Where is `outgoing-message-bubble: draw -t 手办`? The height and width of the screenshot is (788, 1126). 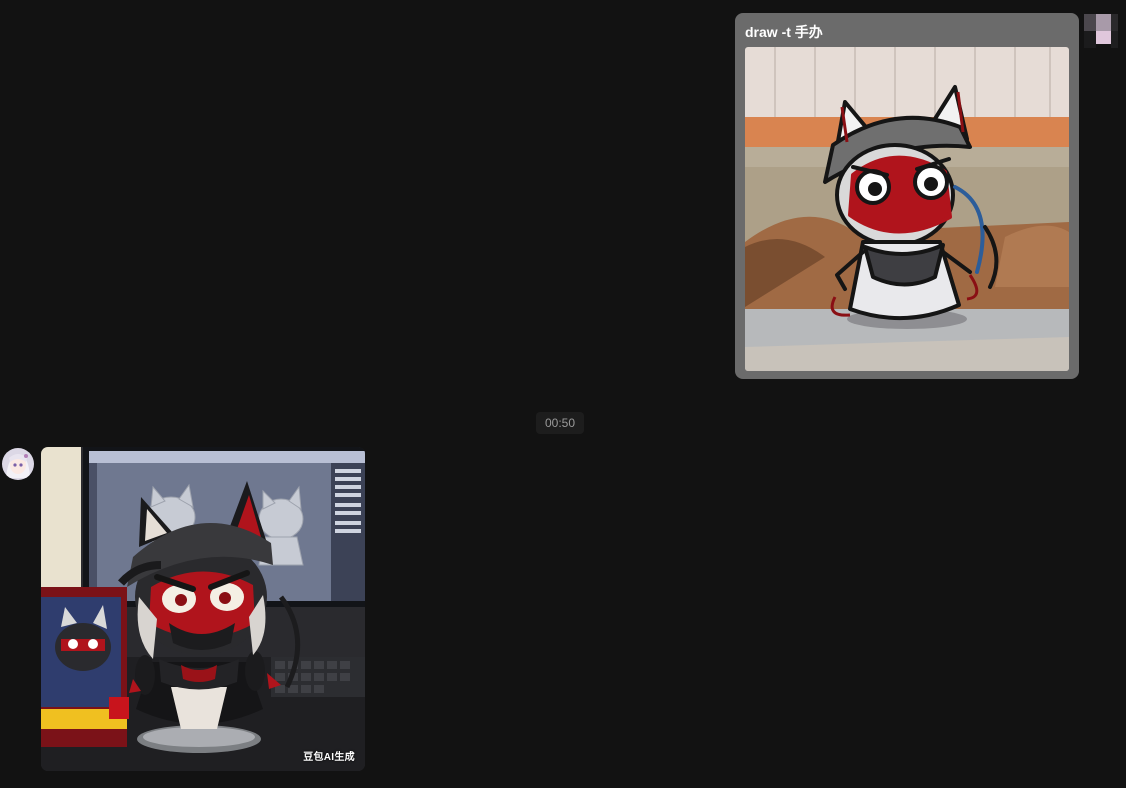
outgoing-message-bubble: draw -t 手办 is located at coordinates (907, 196).